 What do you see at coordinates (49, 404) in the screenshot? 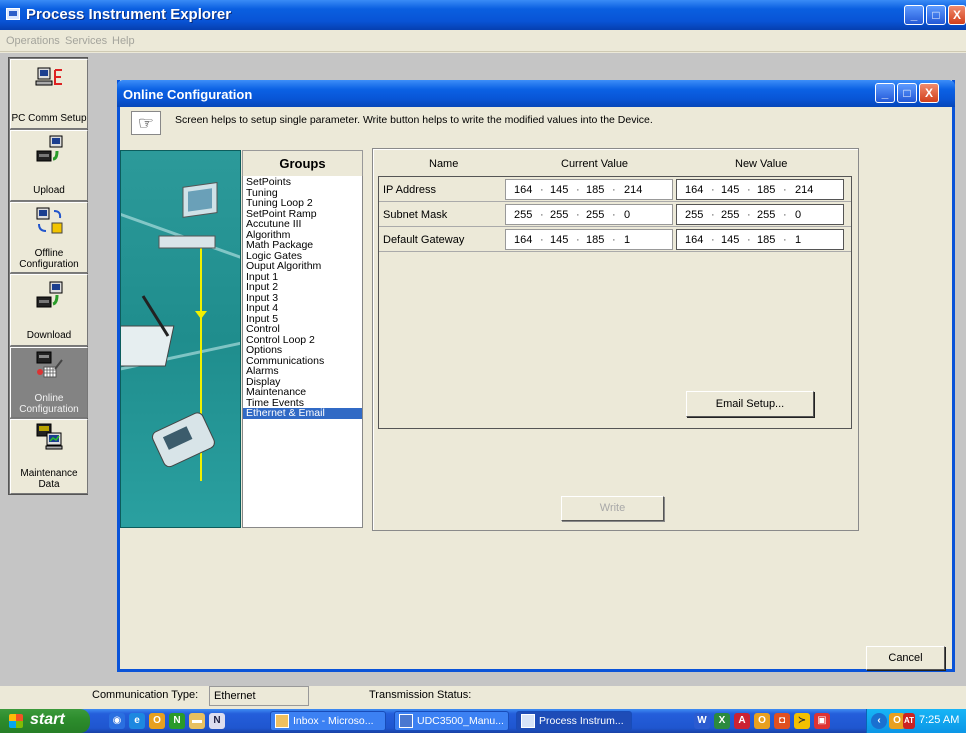
I see `sidebar-item-label: Online Configuration` at bounding box center [49, 404].